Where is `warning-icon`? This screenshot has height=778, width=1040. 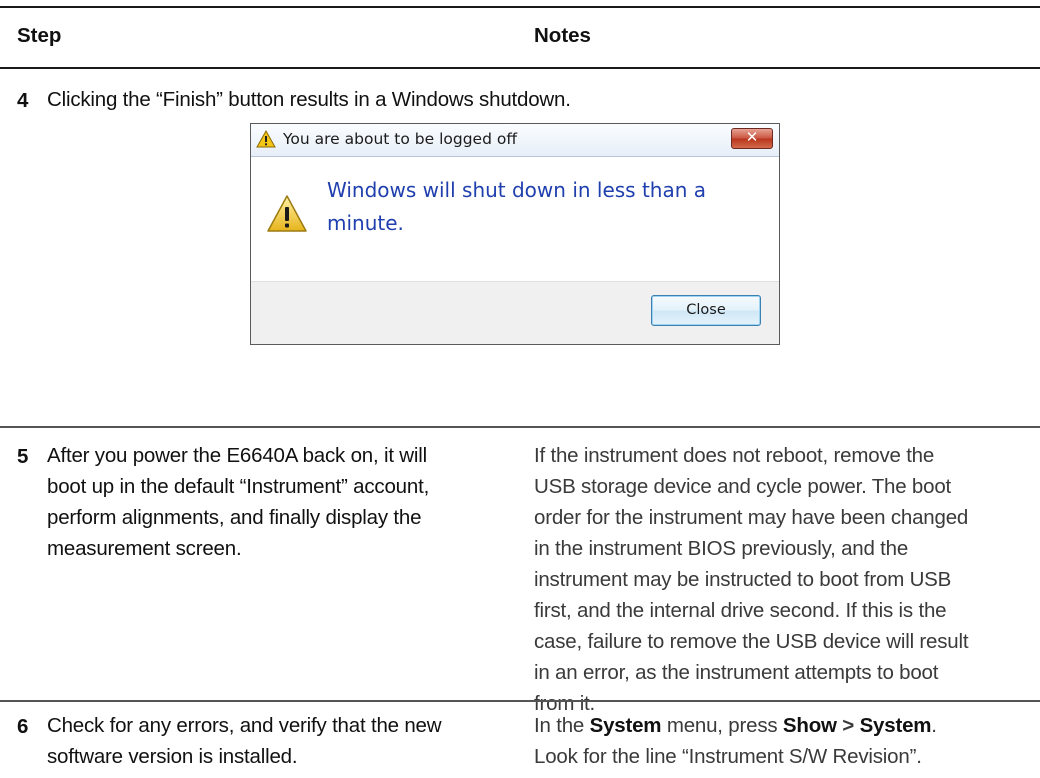
warning-icon is located at coordinates (266, 139).